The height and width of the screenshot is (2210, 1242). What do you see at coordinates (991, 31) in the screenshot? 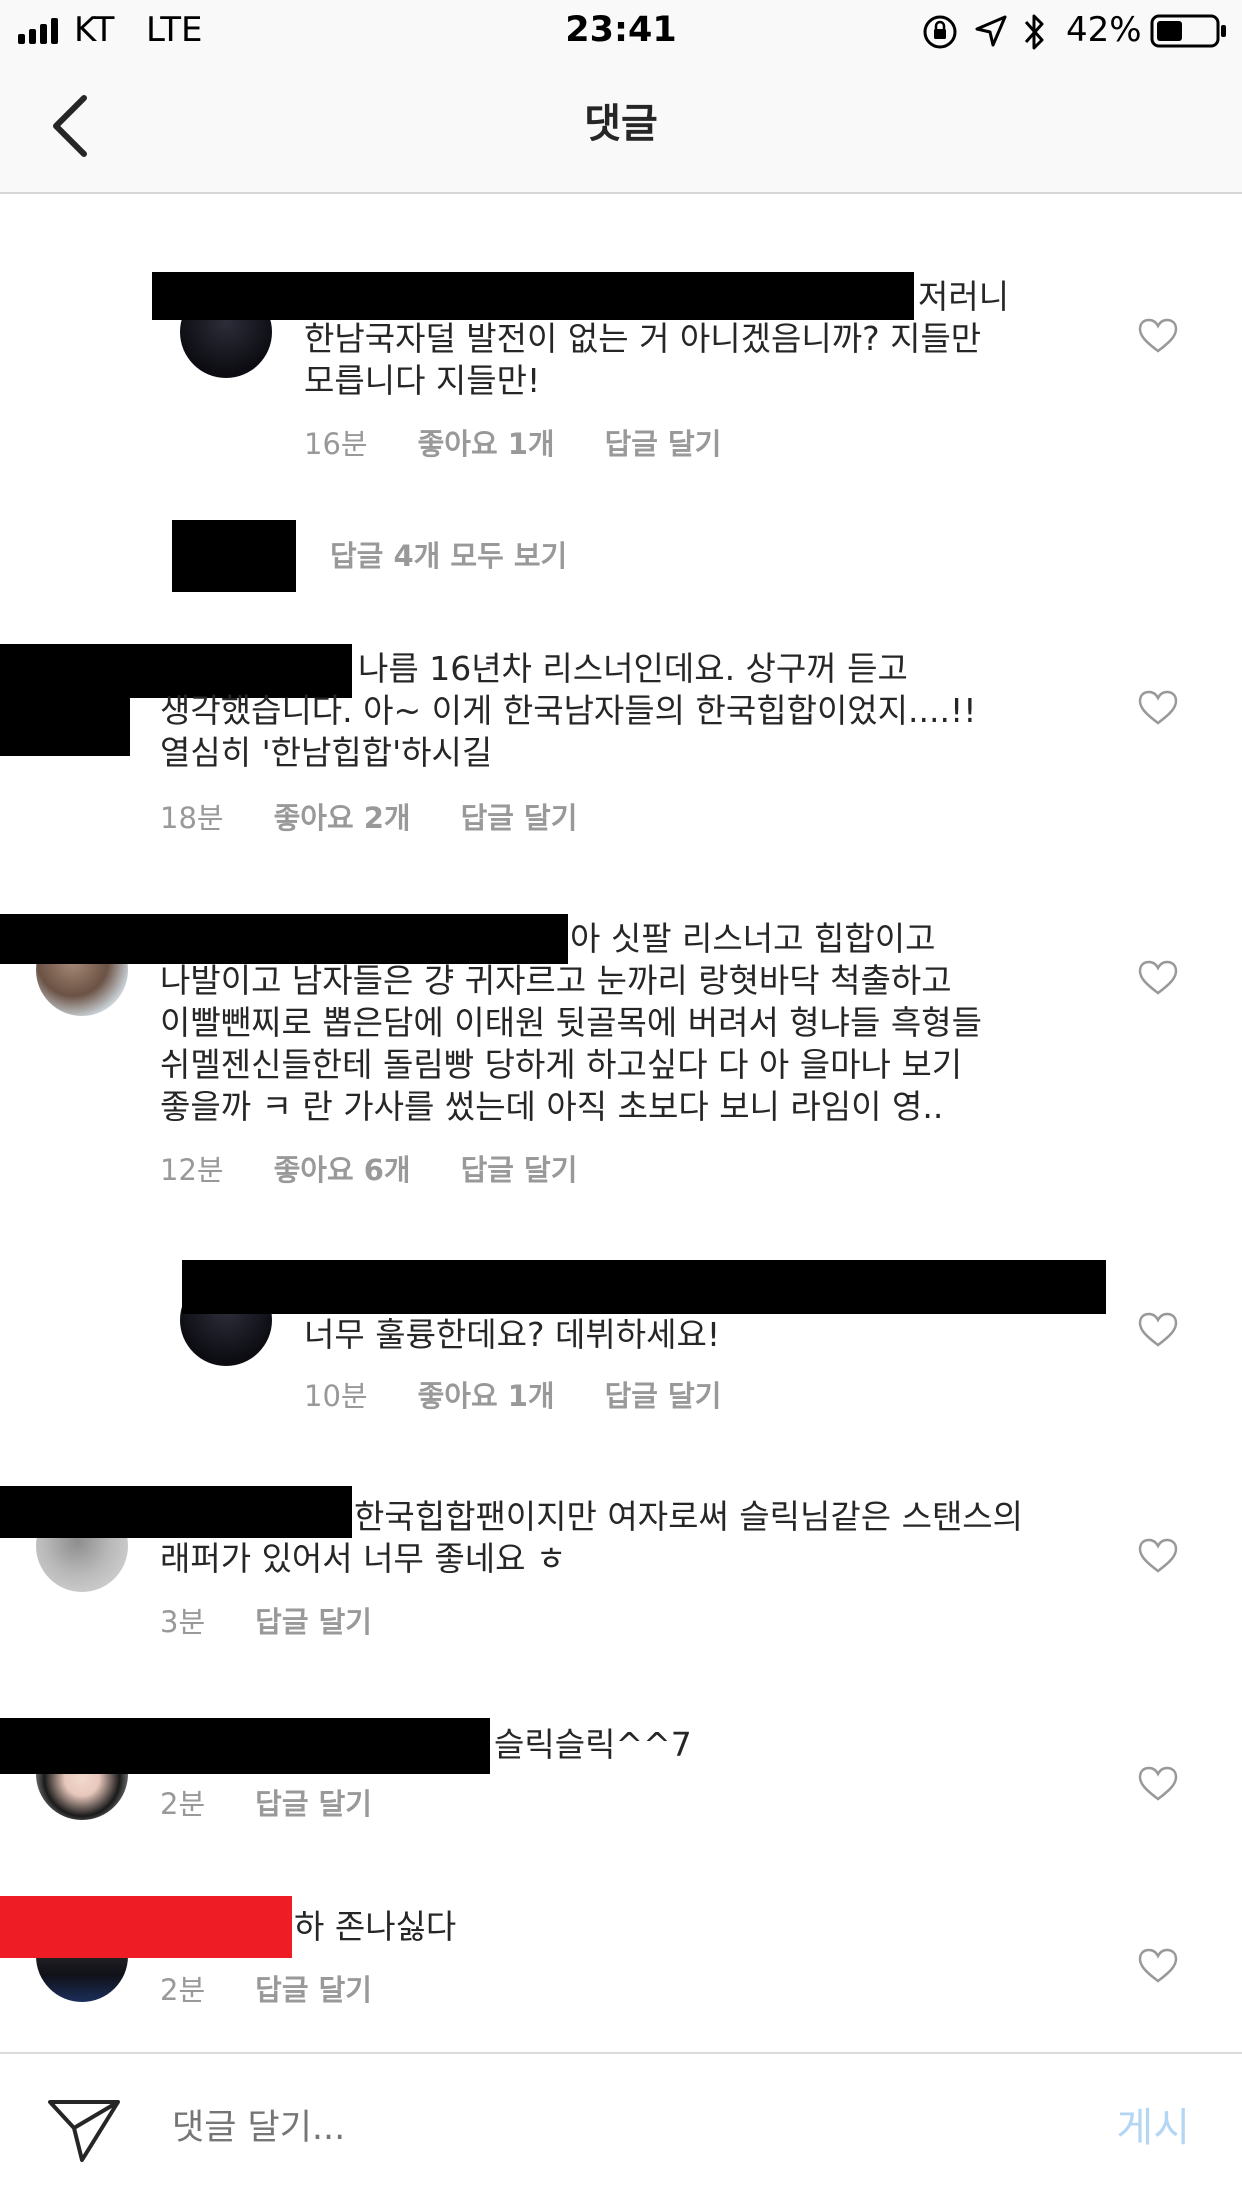
I see `location-icon` at bounding box center [991, 31].